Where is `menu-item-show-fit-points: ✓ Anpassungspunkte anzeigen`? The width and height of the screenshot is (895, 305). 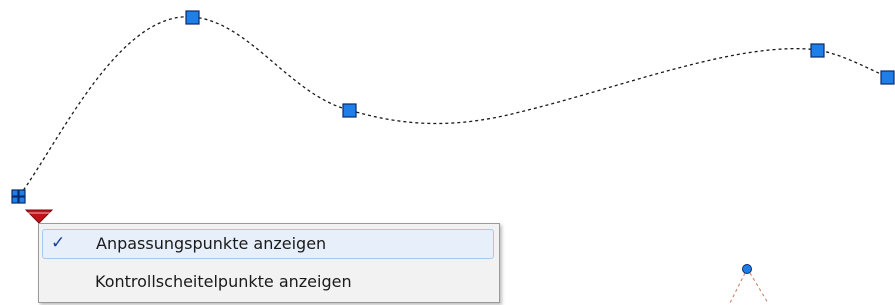
menu-item-show-fit-points: ✓ Anpassungspunkte anzeigen is located at coordinates (268, 244).